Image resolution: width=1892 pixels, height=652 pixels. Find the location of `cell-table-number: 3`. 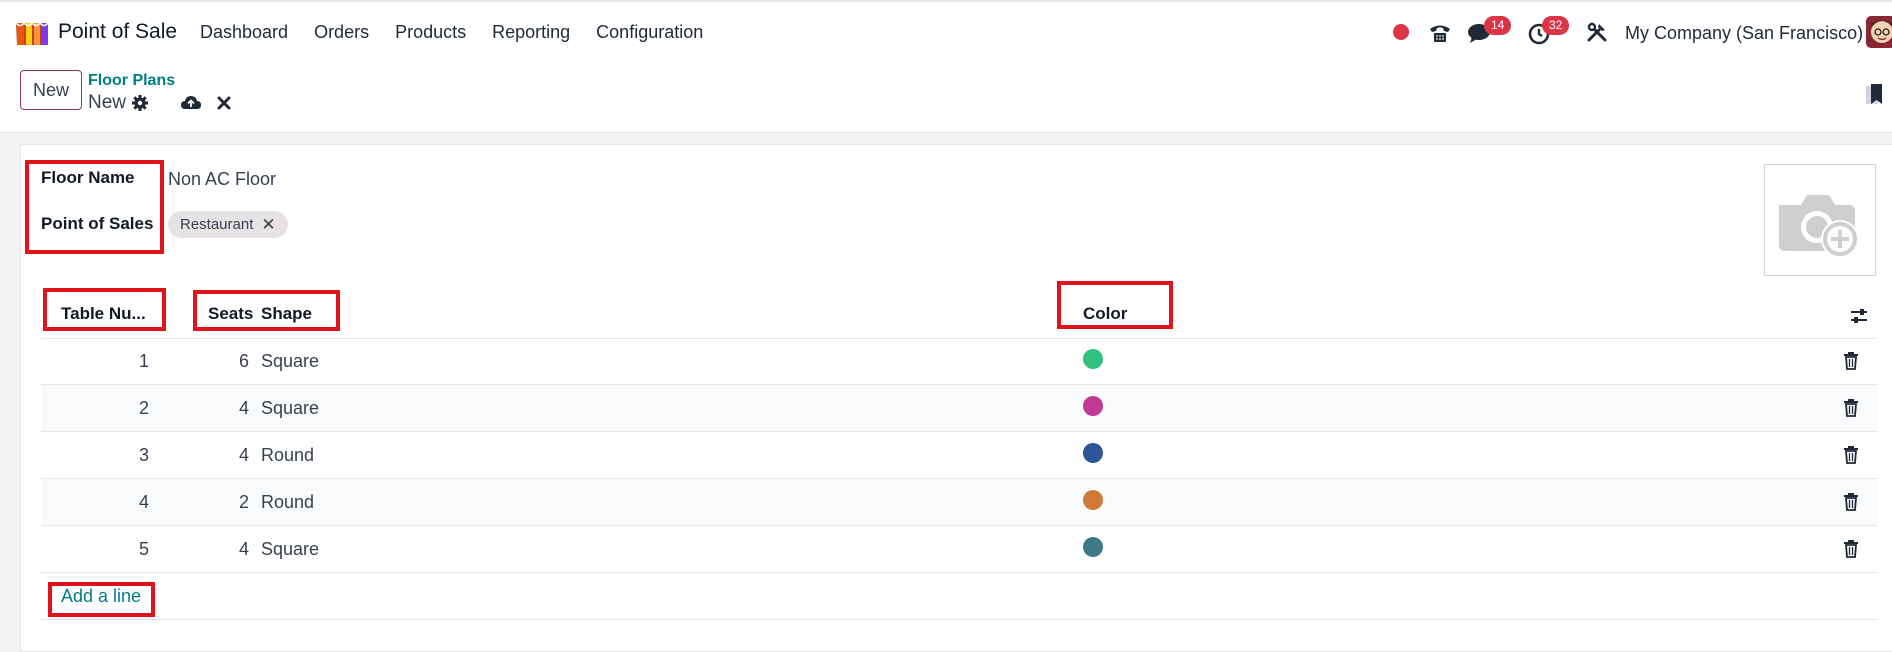

cell-table-number: 3 is located at coordinates (143, 455).